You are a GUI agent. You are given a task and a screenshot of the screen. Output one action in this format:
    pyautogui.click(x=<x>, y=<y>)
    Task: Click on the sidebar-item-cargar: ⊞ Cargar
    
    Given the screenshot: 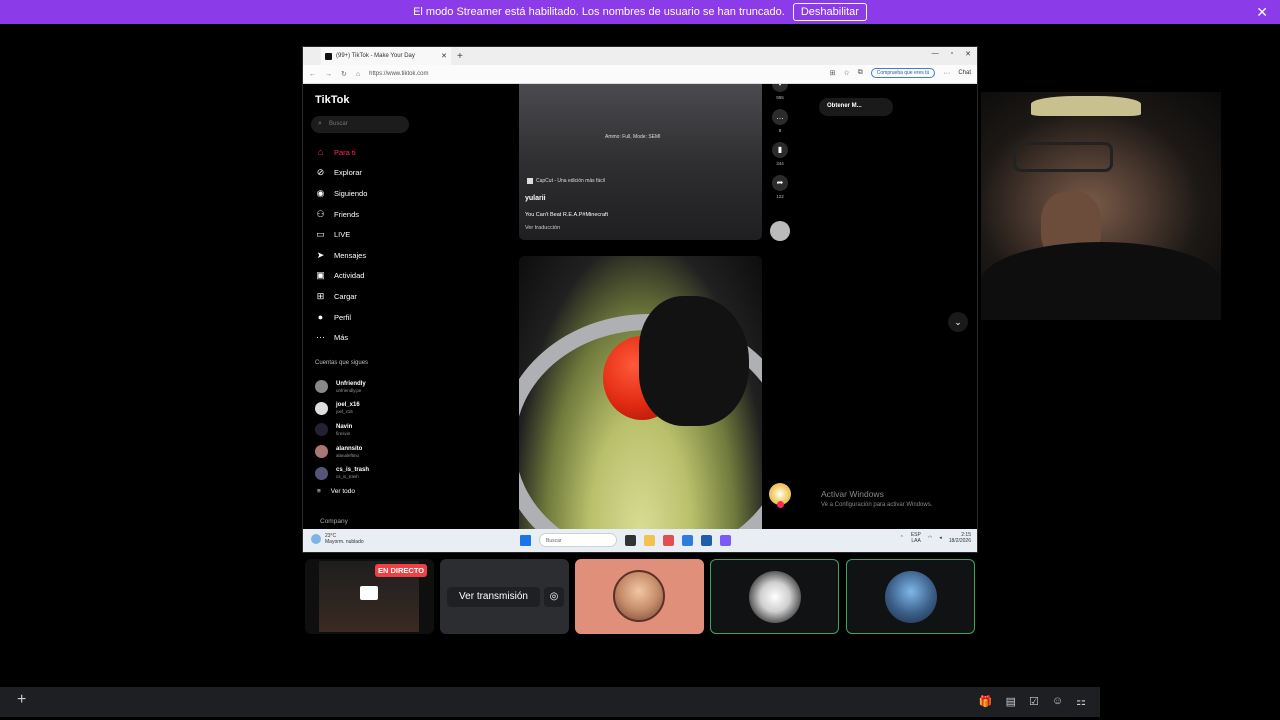 What is the action you would take?
    pyautogui.click(x=341, y=296)
    